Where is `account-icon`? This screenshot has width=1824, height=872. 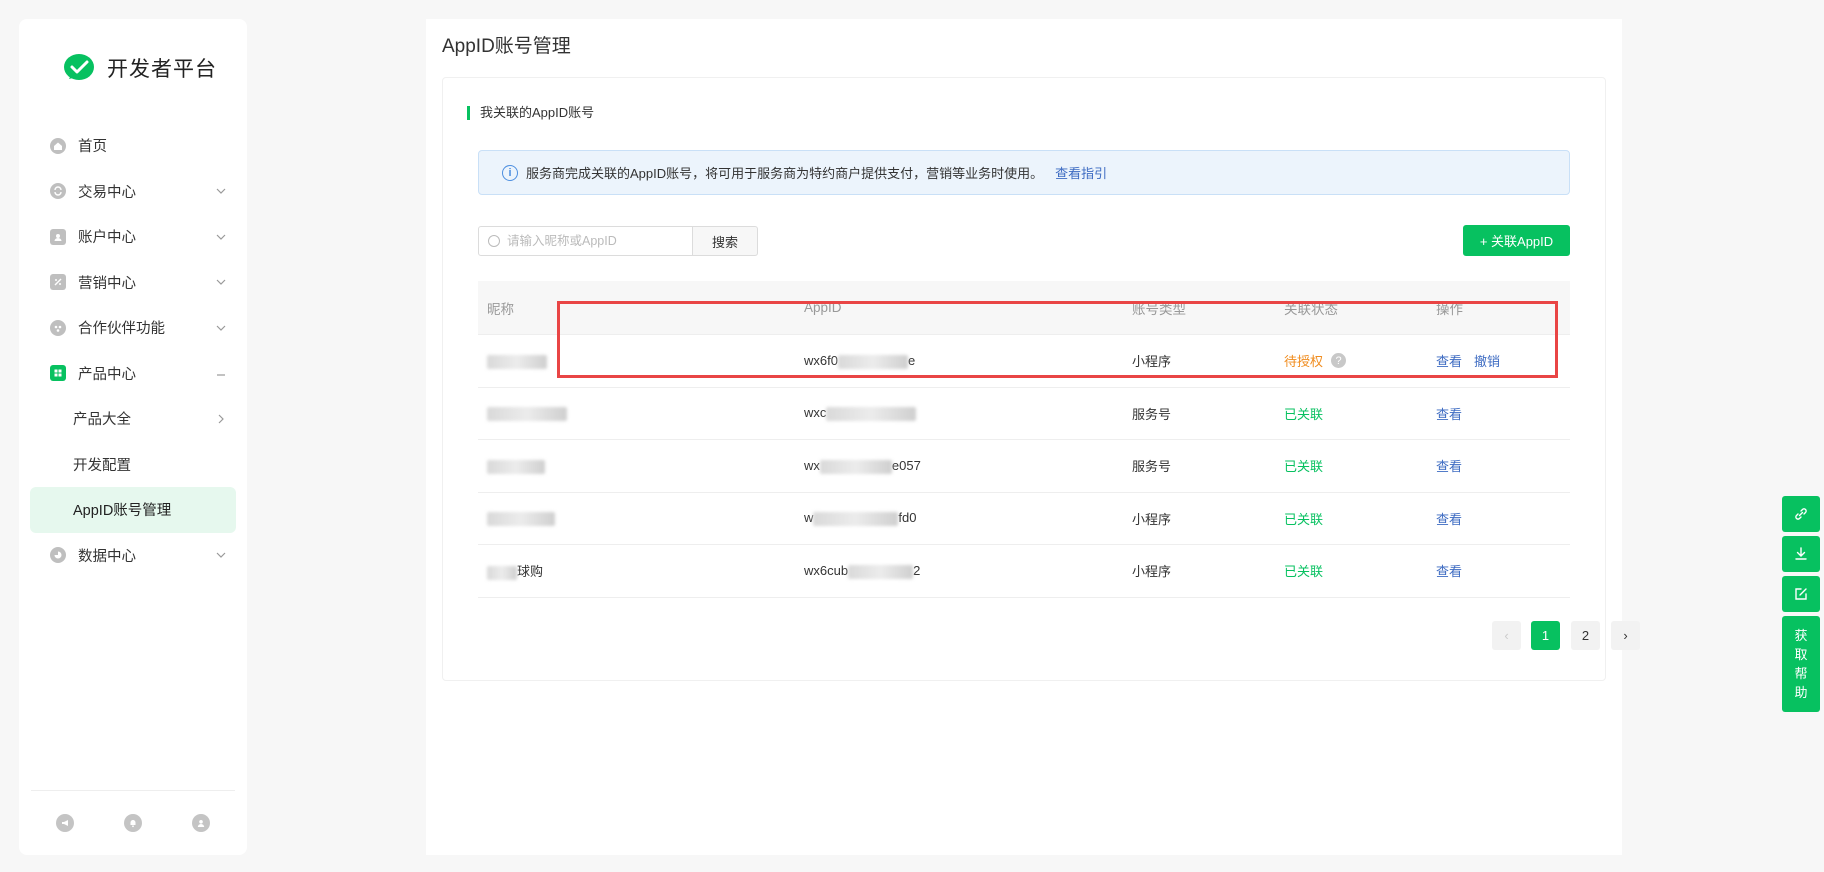 account-icon is located at coordinates (58, 236).